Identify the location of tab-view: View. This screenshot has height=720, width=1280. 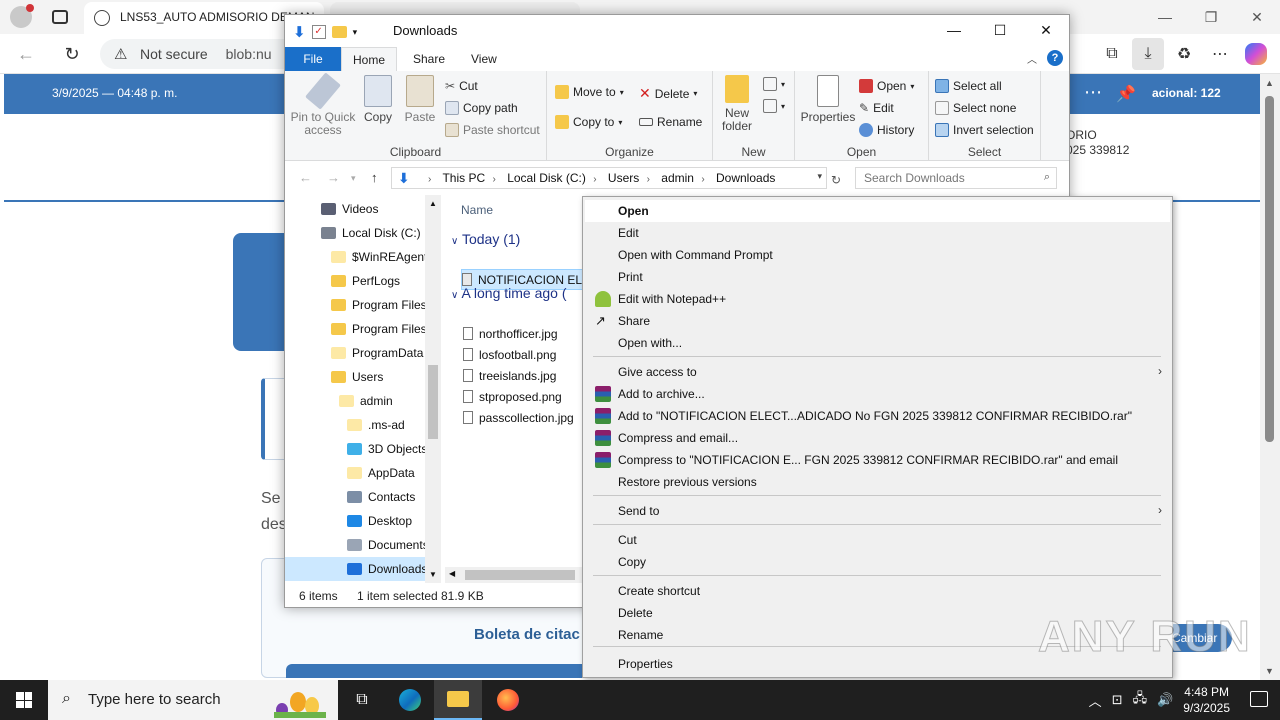
(484, 59).